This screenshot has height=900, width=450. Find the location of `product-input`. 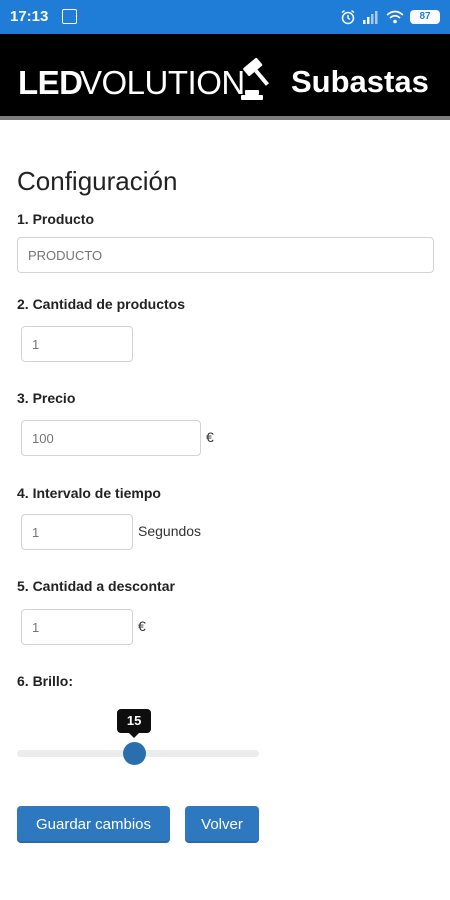

product-input is located at coordinates (225, 255).